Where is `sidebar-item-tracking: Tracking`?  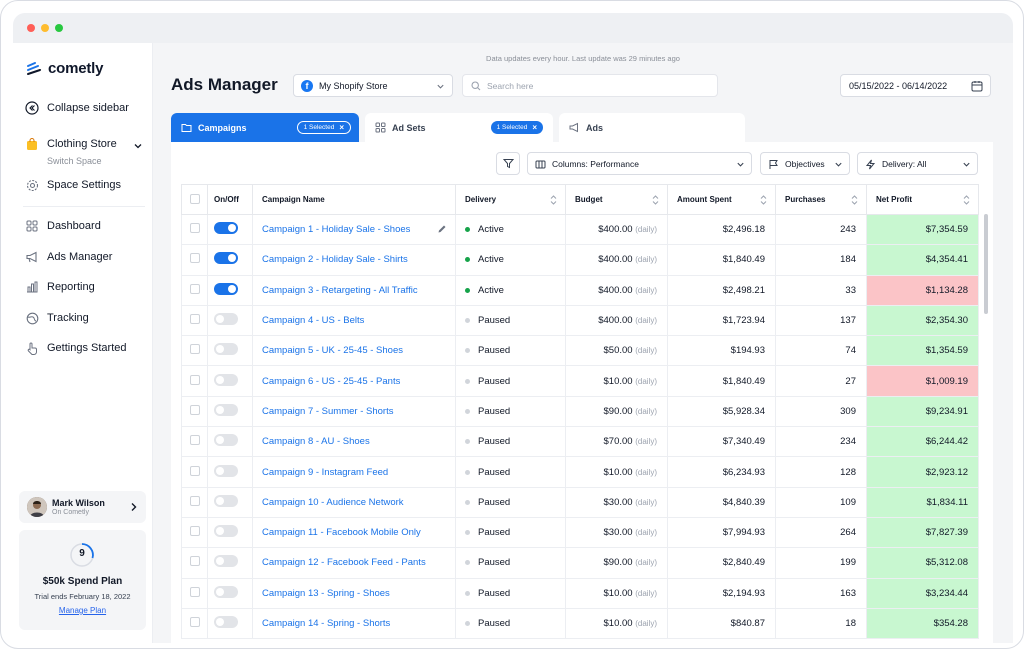
sidebar-item-tracking: Tracking is located at coordinates (57, 318).